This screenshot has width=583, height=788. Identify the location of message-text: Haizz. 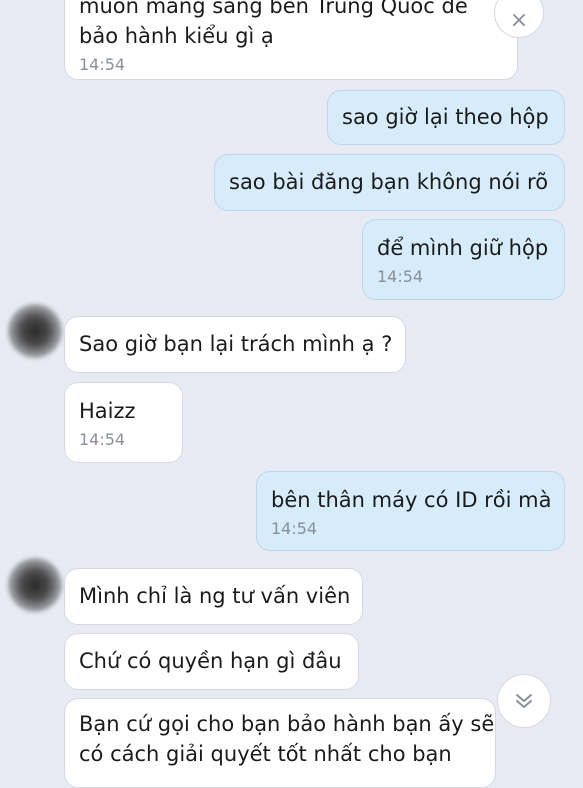
(107, 411).